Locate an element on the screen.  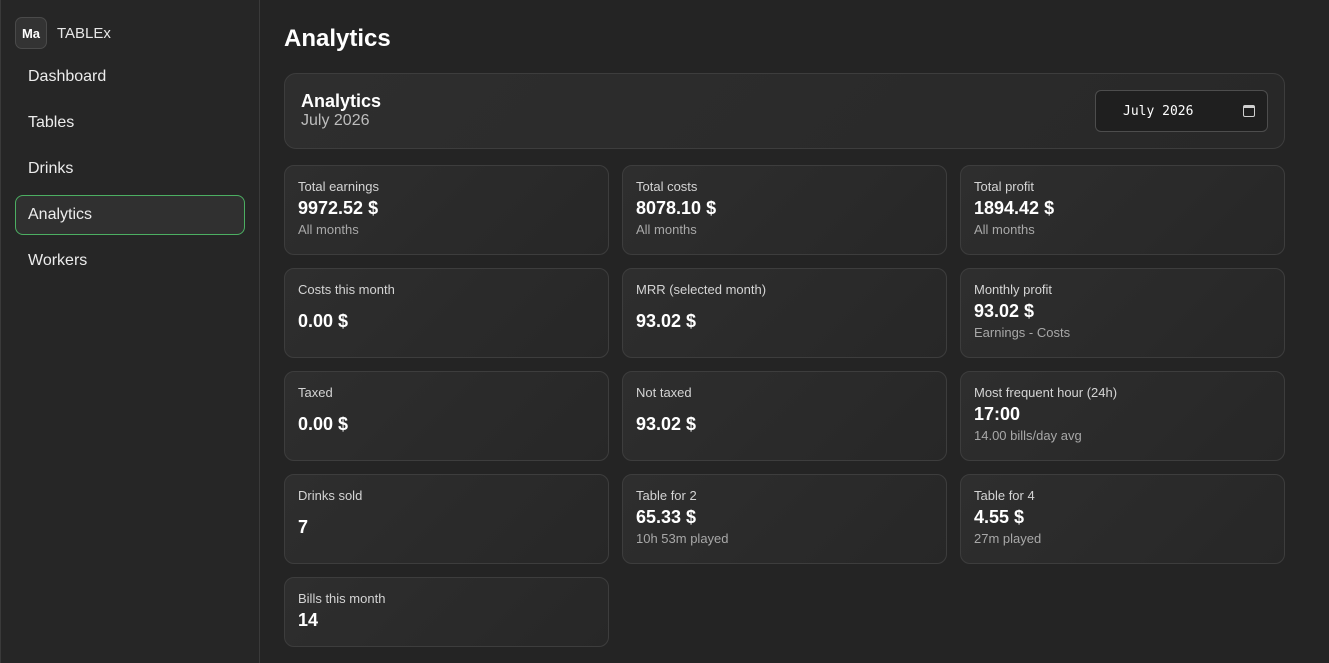
brand: Ma TABLEx is located at coordinates (130, 33).